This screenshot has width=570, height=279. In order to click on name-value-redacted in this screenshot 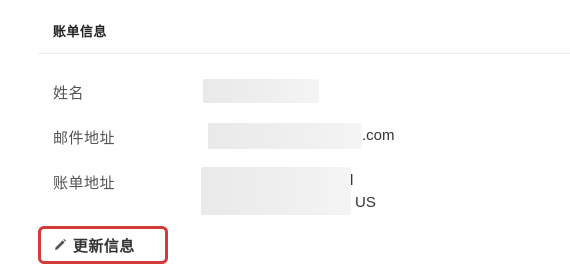, I will do `click(261, 91)`.